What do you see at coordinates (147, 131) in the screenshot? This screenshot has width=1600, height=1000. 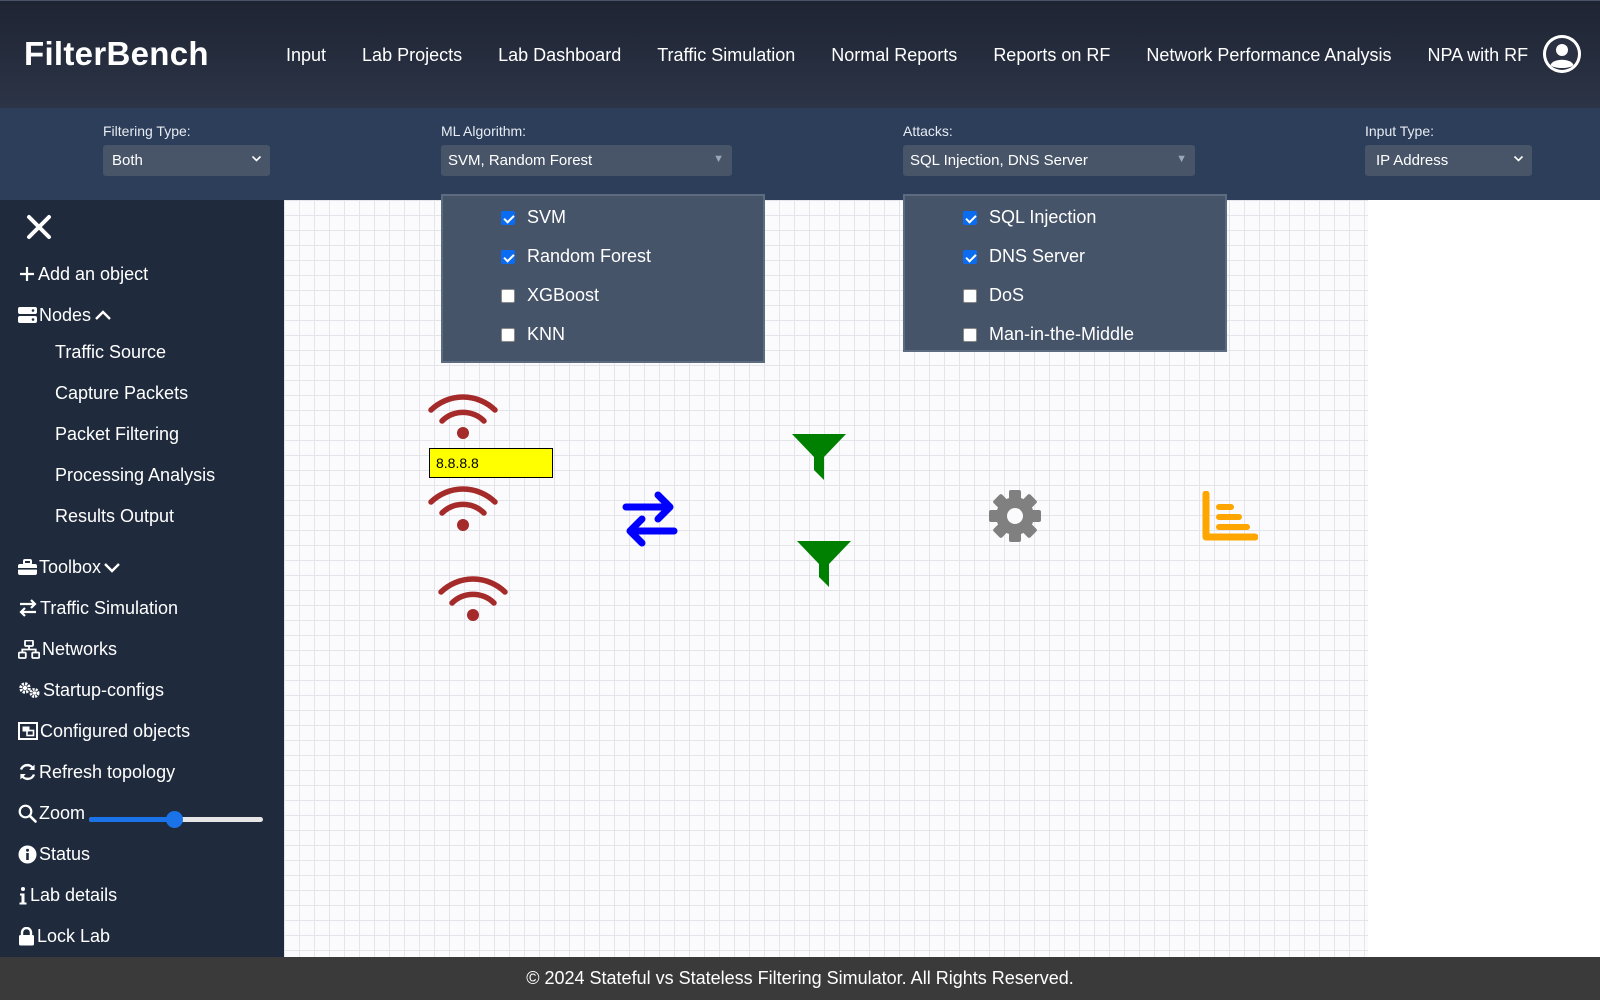 I see `filtering-type-label: Filtering Type:` at bounding box center [147, 131].